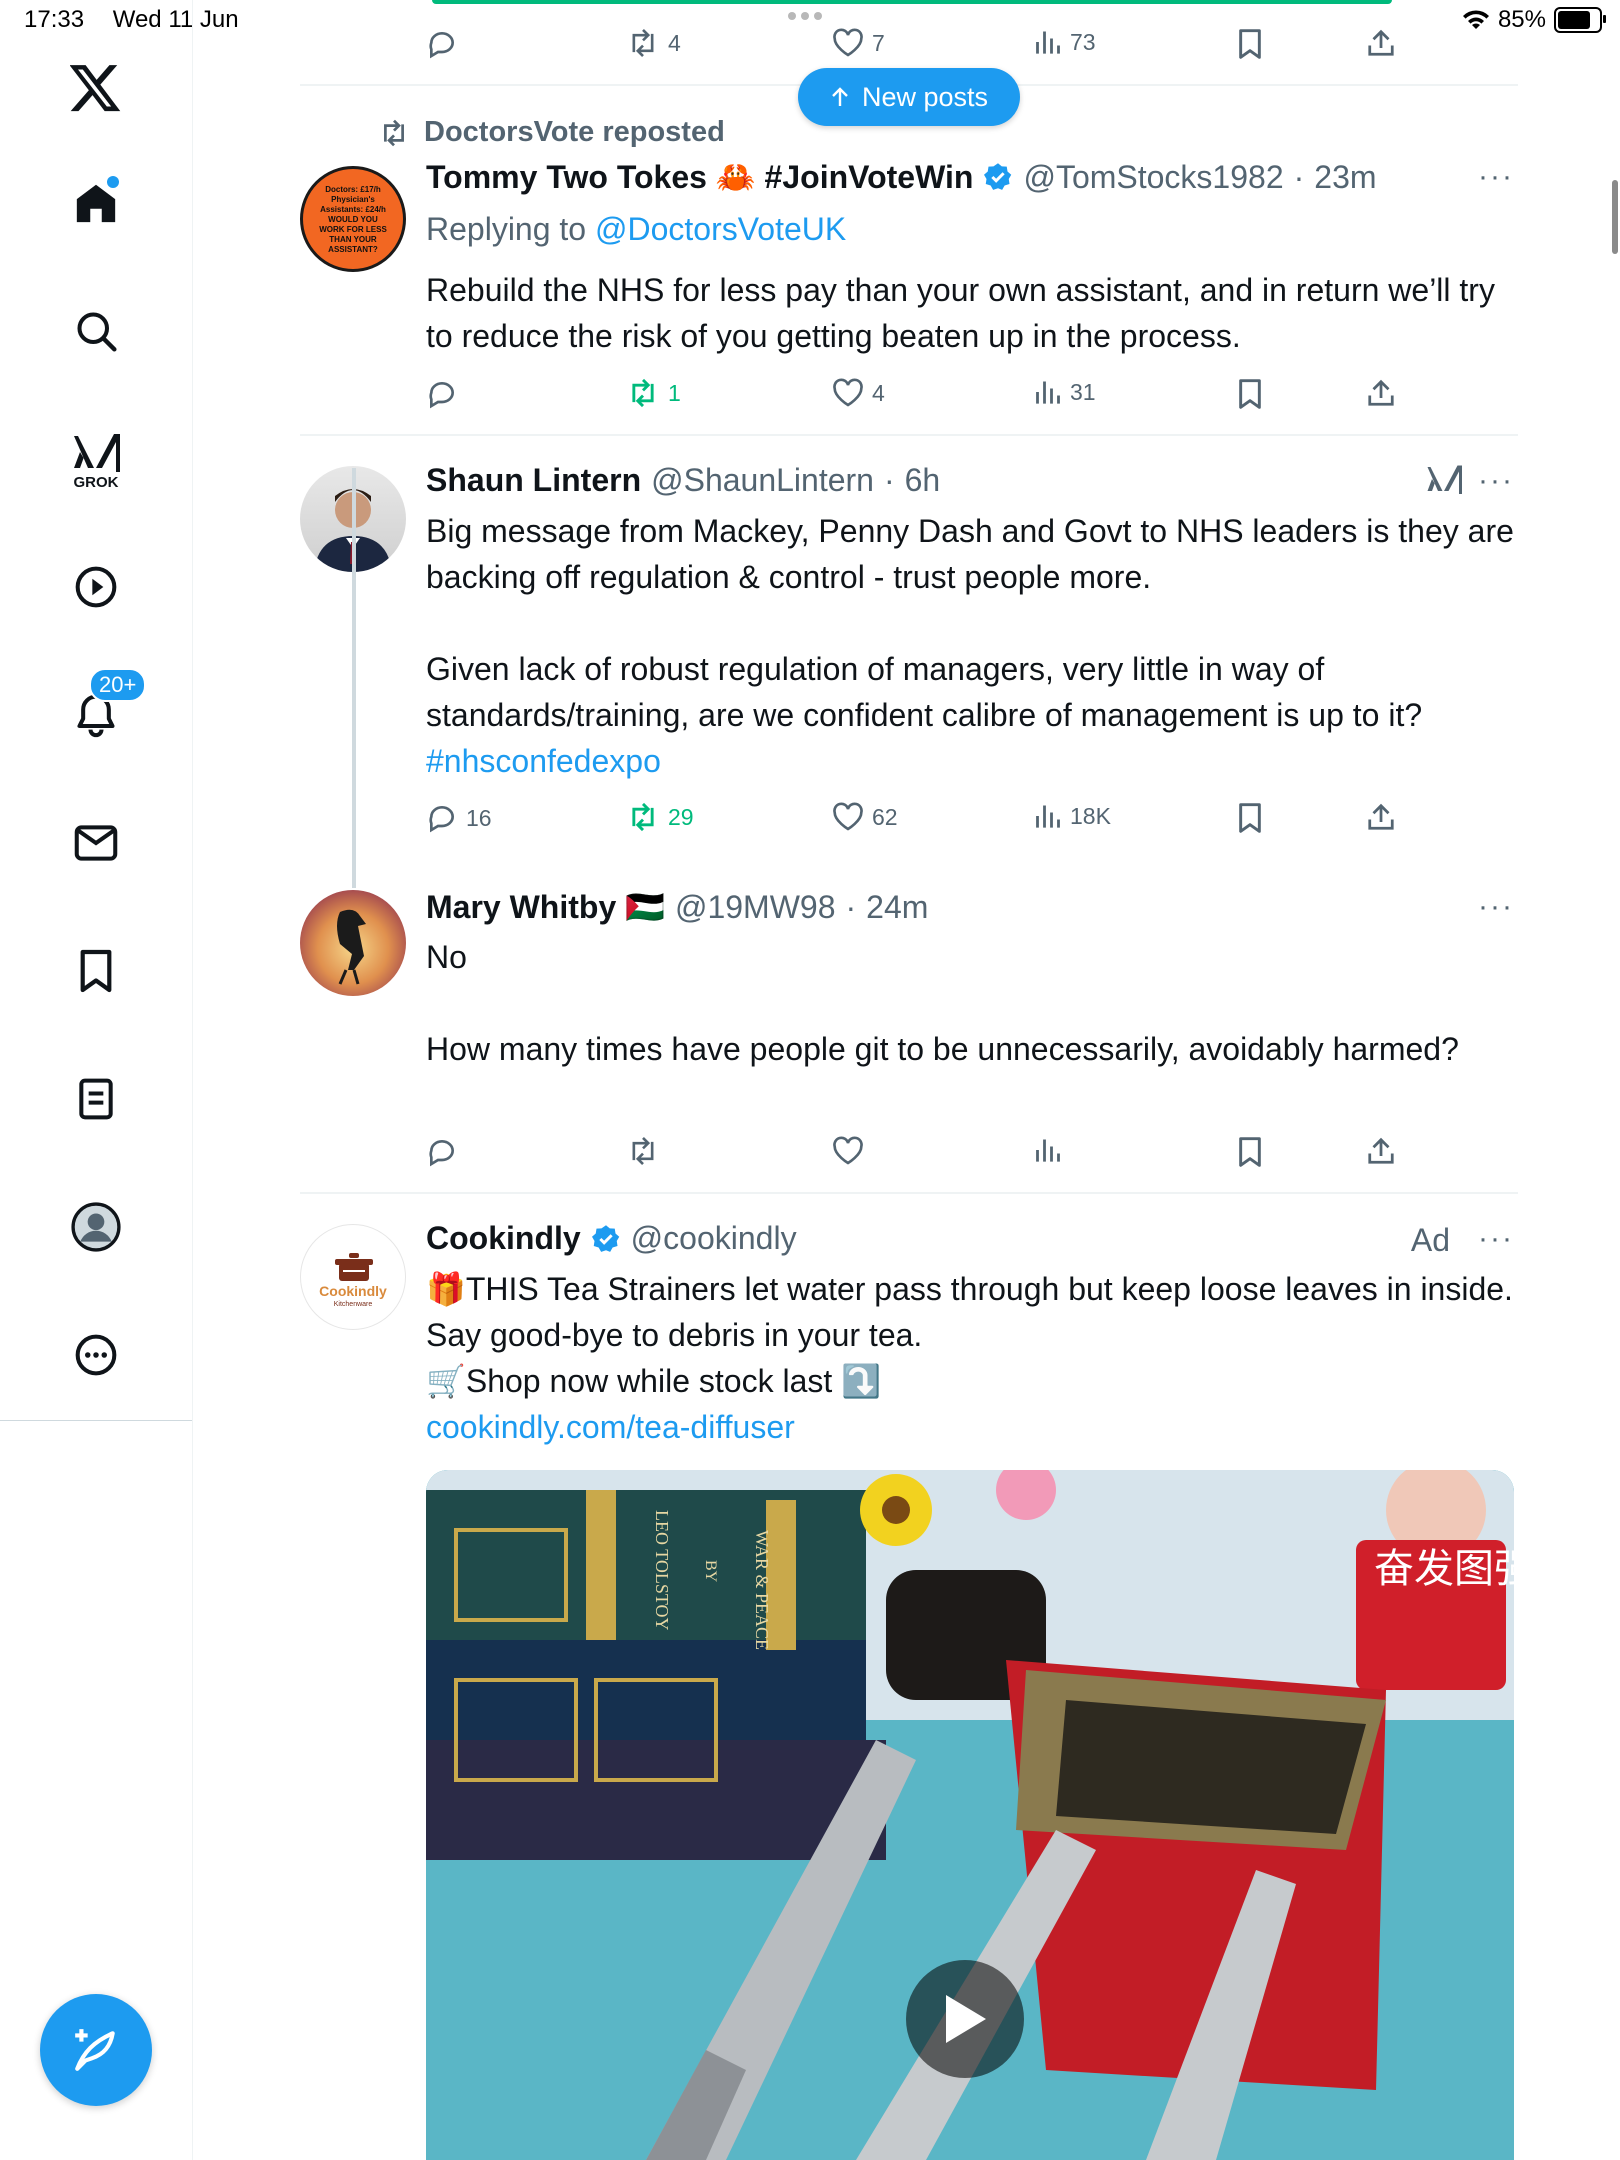 Image resolution: width=1620 pixels, height=2160 pixels. I want to click on author-name: Tommy Two Tokes 🦀 #JoinVoteWin, so click(699, 177).